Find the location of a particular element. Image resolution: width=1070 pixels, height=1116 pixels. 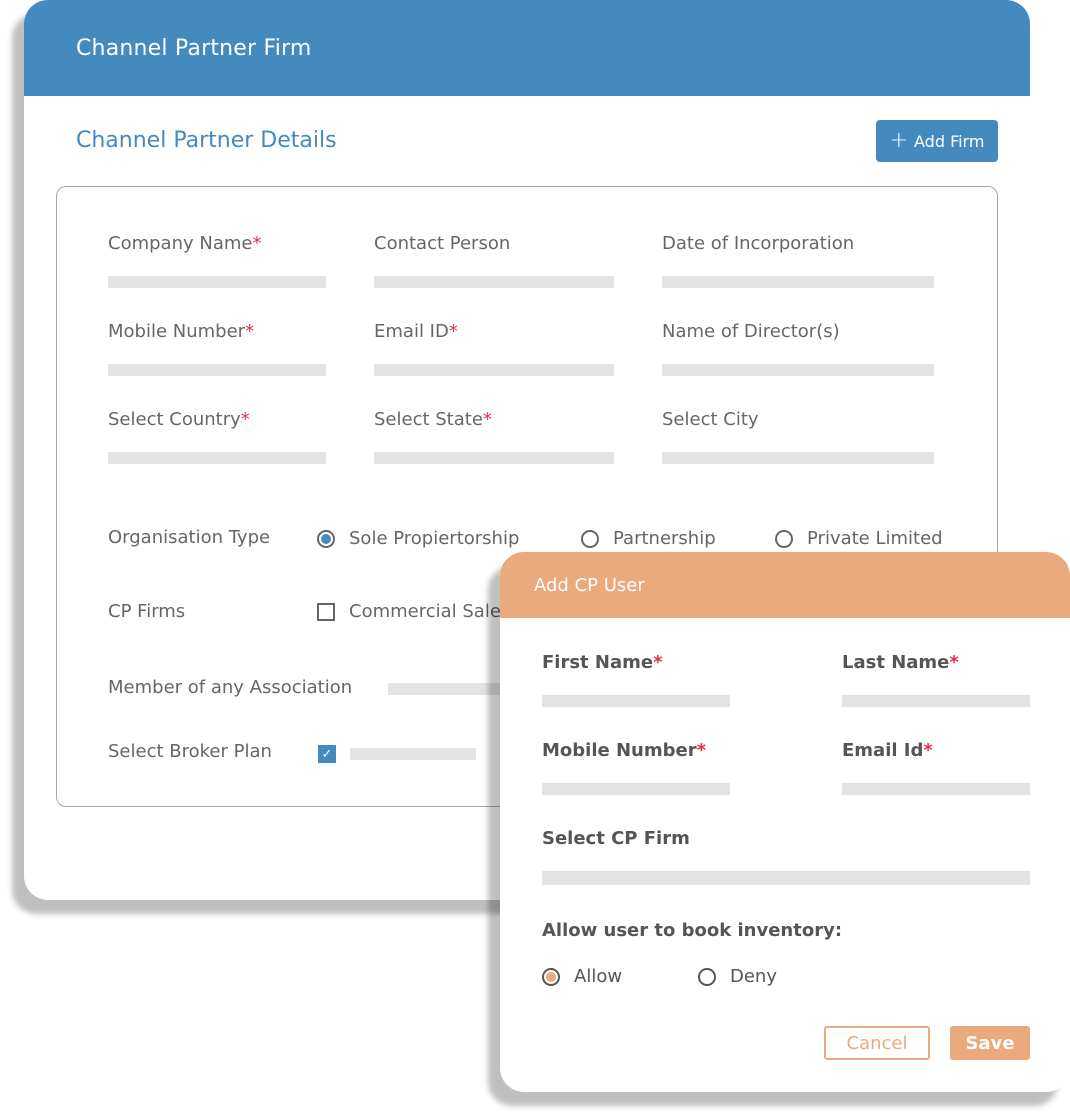

checkbox-unchecked-icon is located at coordinates (326, 611).